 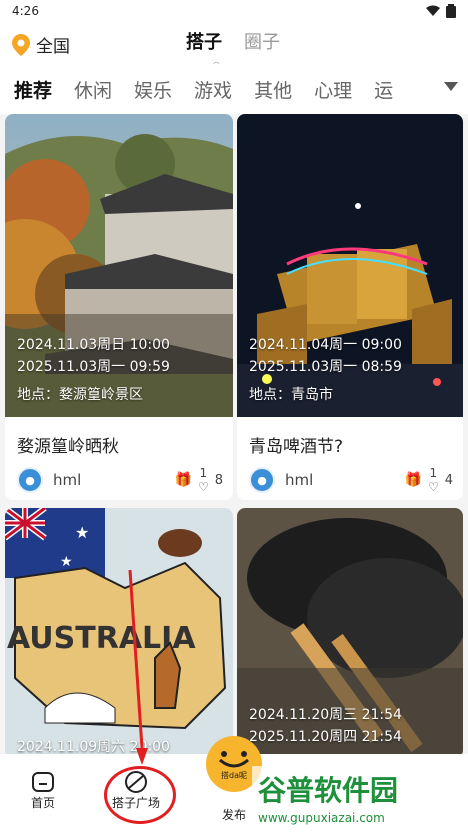 I want to click on card-footer: ● hml 🎁 1 ♡ 8, so click(x=120, y=480).